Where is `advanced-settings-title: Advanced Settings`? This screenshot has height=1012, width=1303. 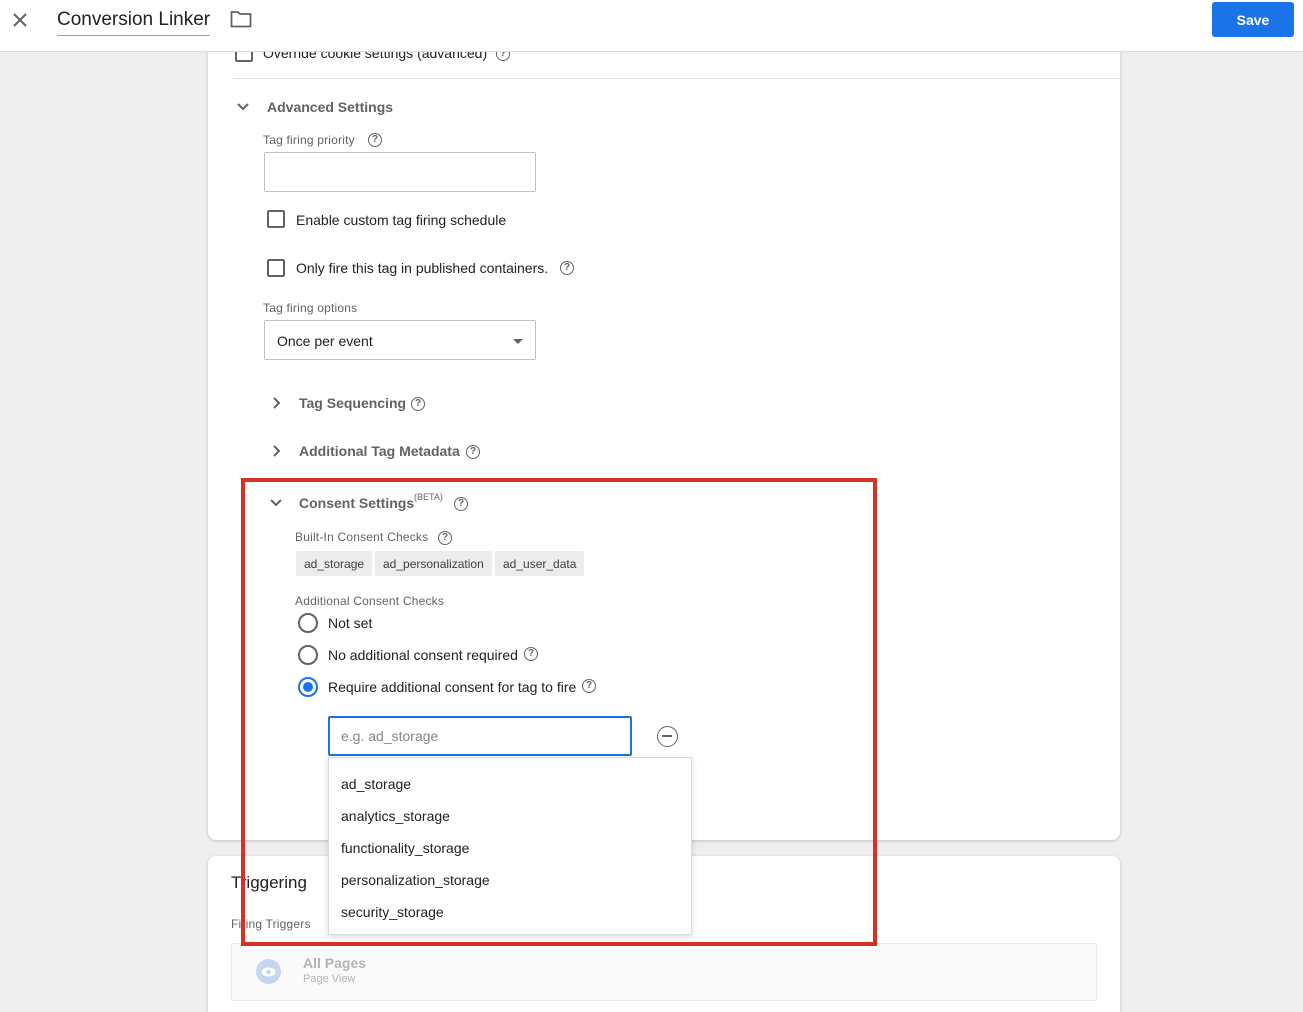 advanced-settings-title: Advanced Settings is located at coordinates (330, 107).